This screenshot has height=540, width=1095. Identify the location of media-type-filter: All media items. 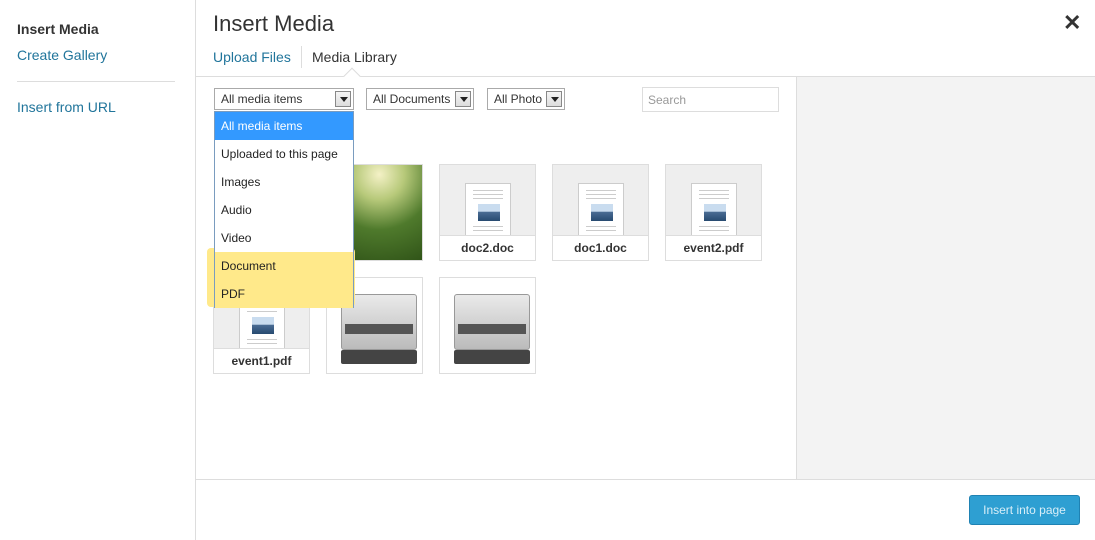
(284, 99).